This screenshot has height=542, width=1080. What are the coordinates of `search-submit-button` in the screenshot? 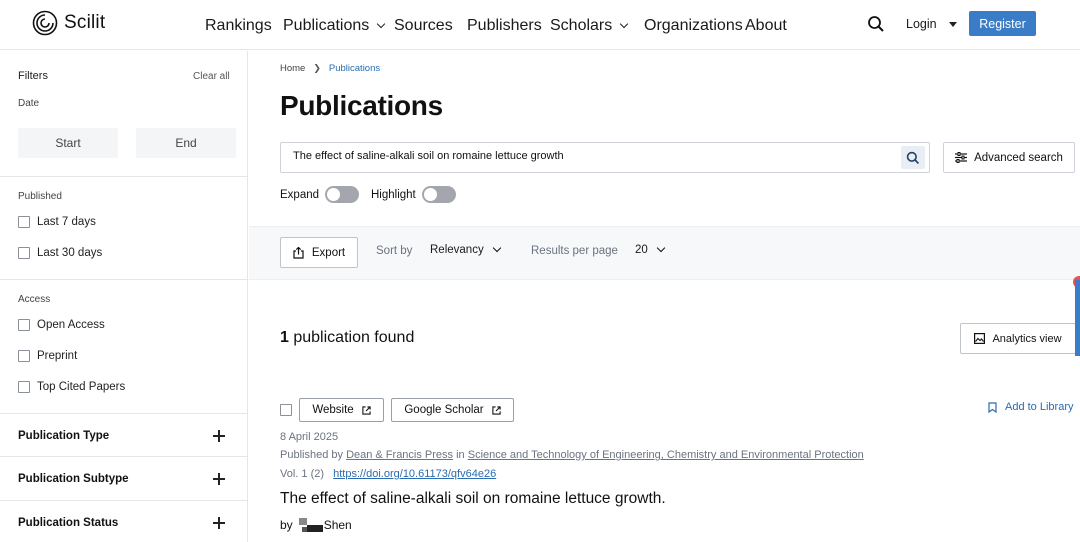 It's located at (913, 157).